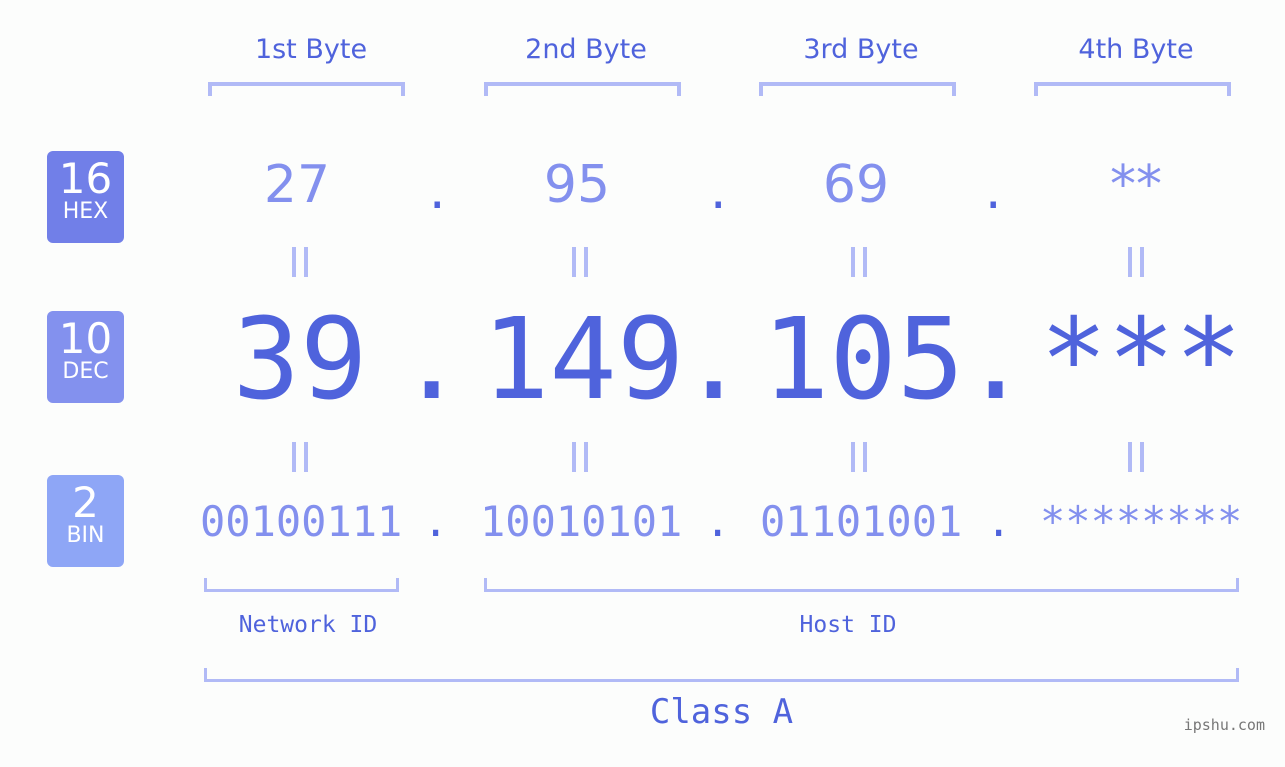 This screenshot has width=1285, height=767. I want to click on dec-base-number: 10, so click(85, 338).